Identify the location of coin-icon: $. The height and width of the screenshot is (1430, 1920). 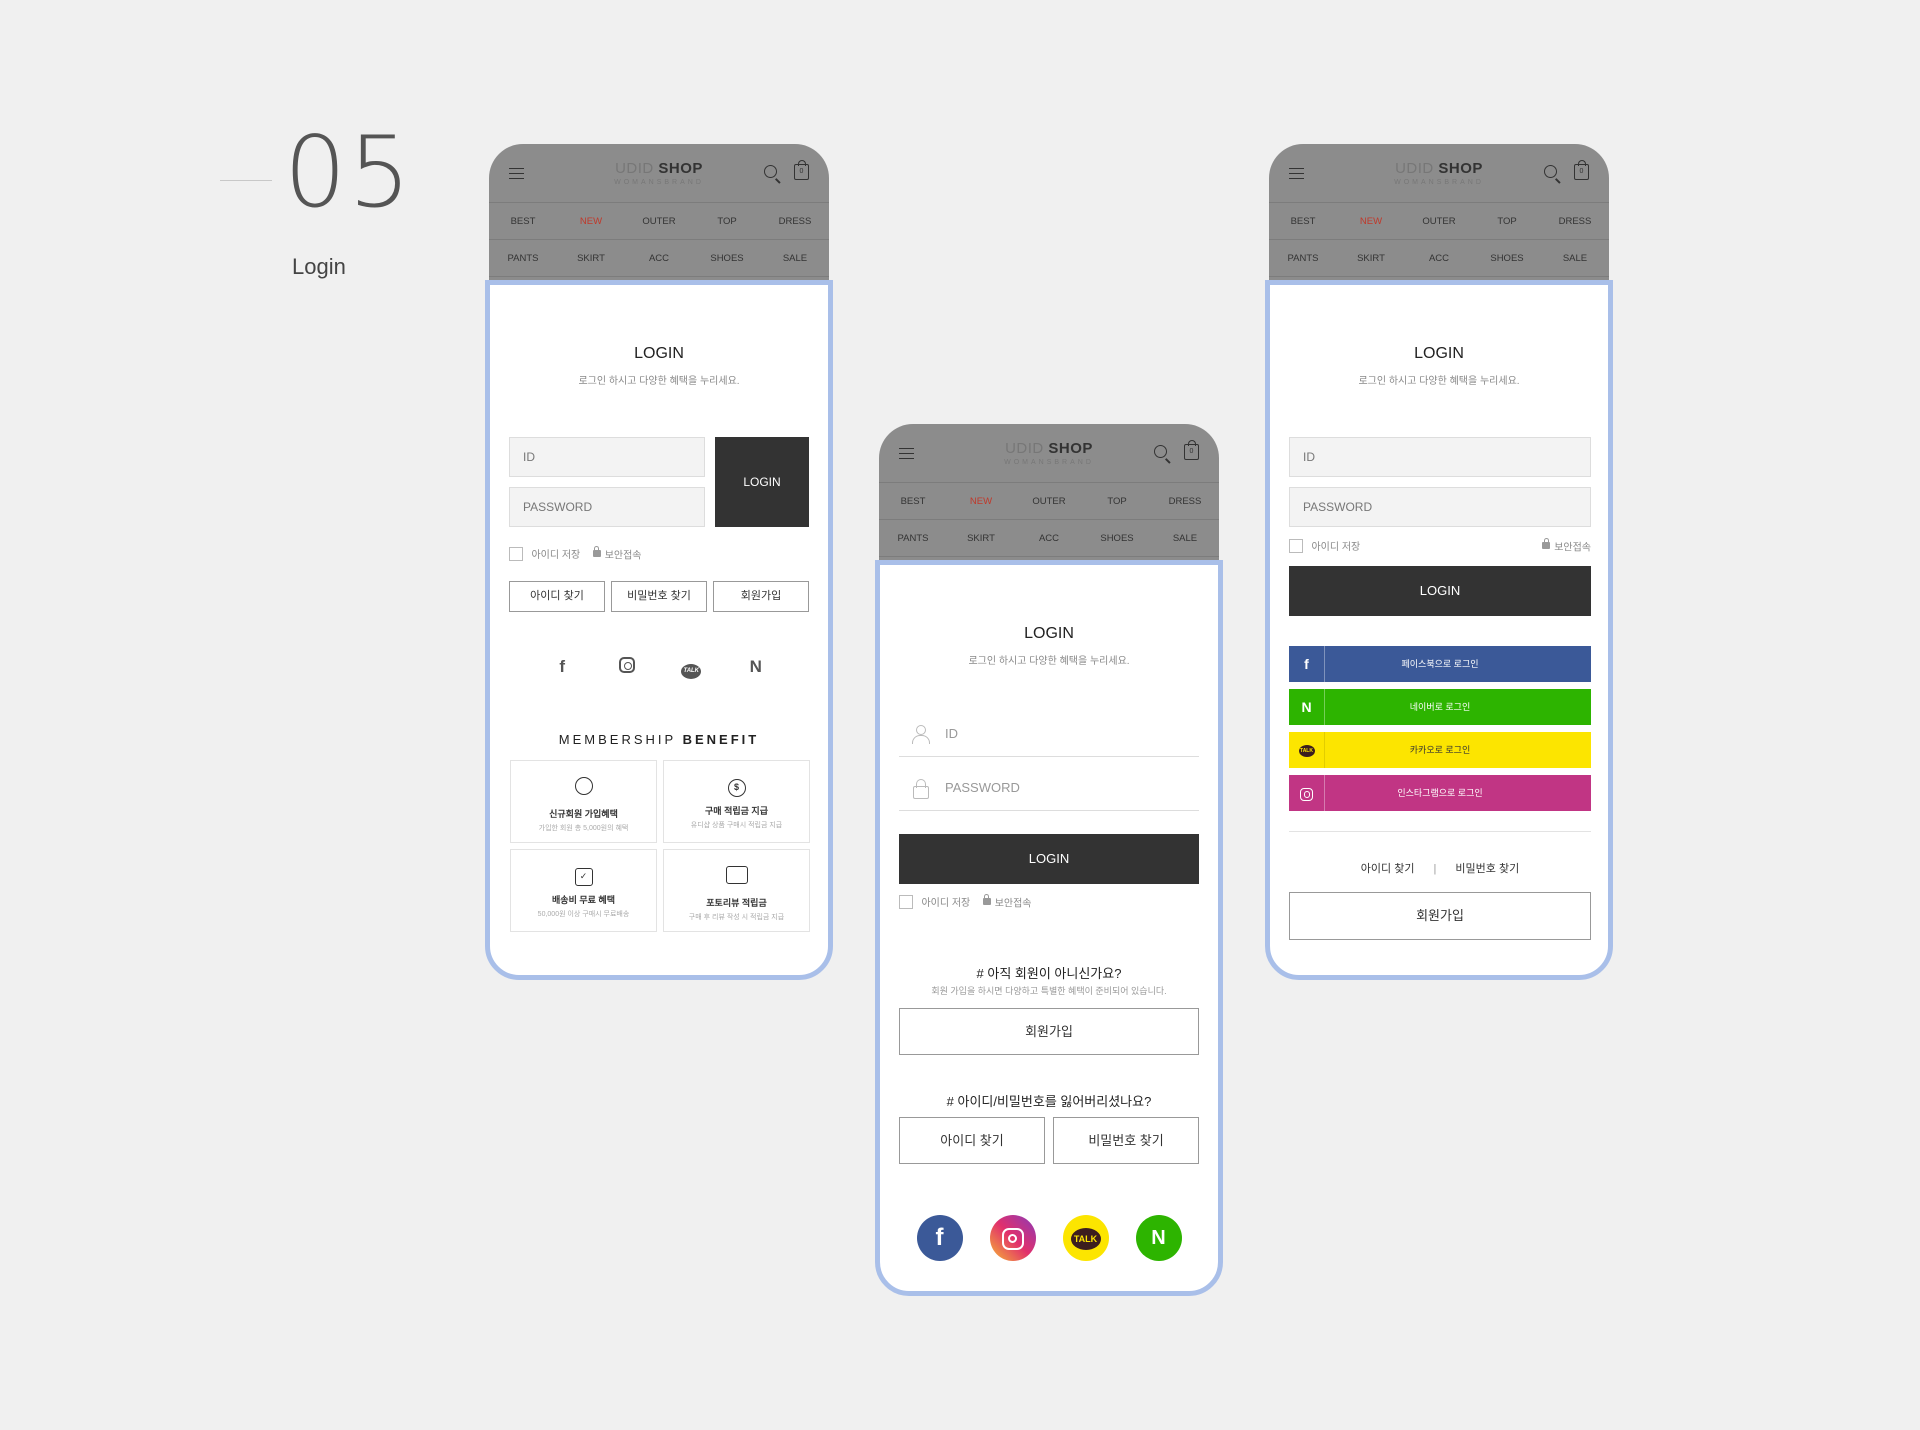
(736, 788).